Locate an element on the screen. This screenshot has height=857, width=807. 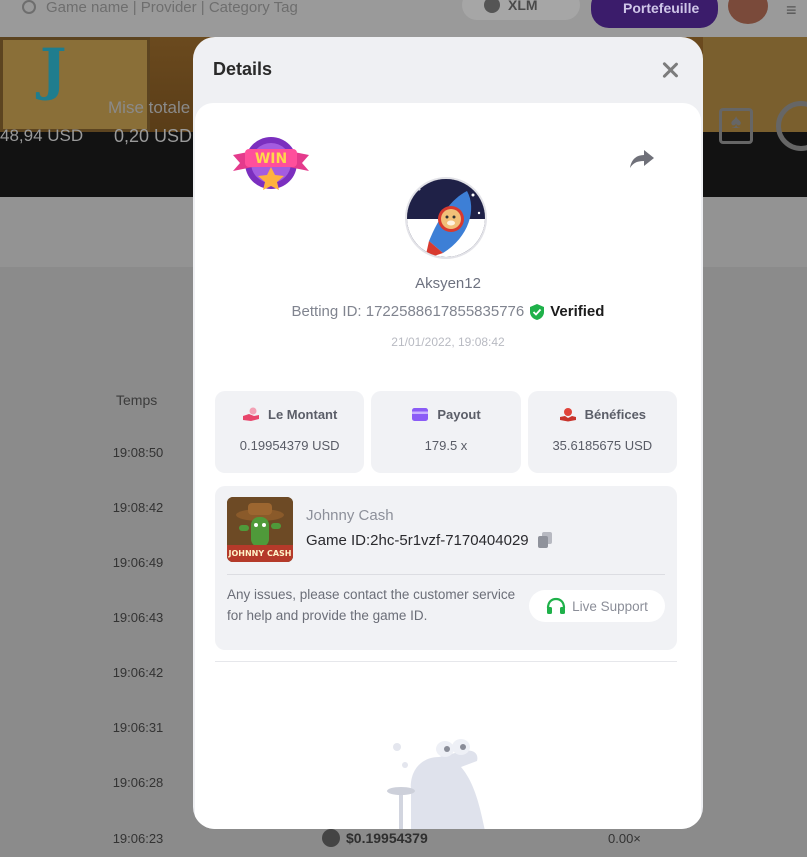
xlm-coin-icon is located at coordinates (492, 6).